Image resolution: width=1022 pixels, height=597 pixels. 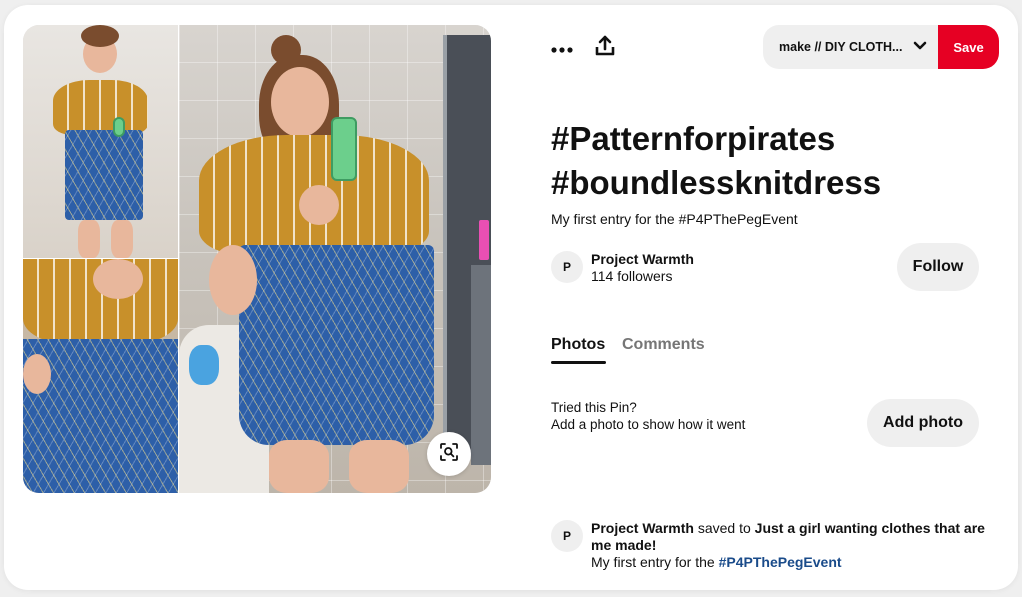 What do you see at coordinates (724, 528) in the screenshot?
I see `activity-verb: saved to` at bounding box center [724, 528].